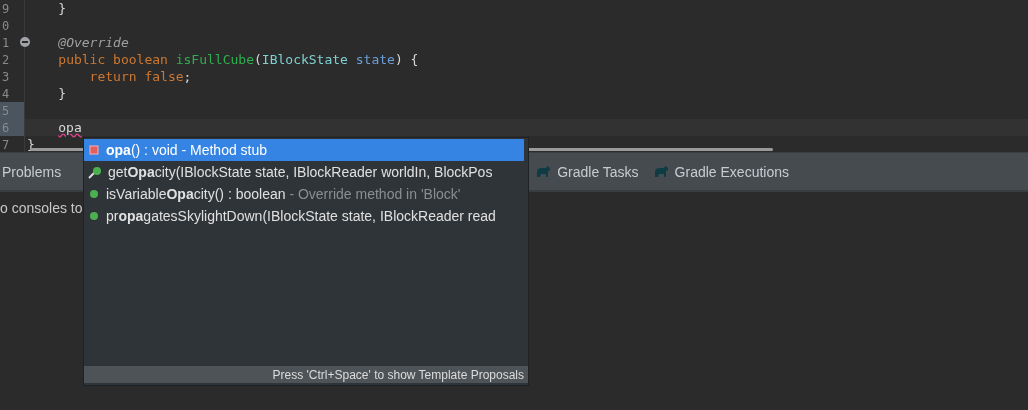 This screenshot has width=1028, height=410. I want to click on override-method-icon, so click(95, 172).